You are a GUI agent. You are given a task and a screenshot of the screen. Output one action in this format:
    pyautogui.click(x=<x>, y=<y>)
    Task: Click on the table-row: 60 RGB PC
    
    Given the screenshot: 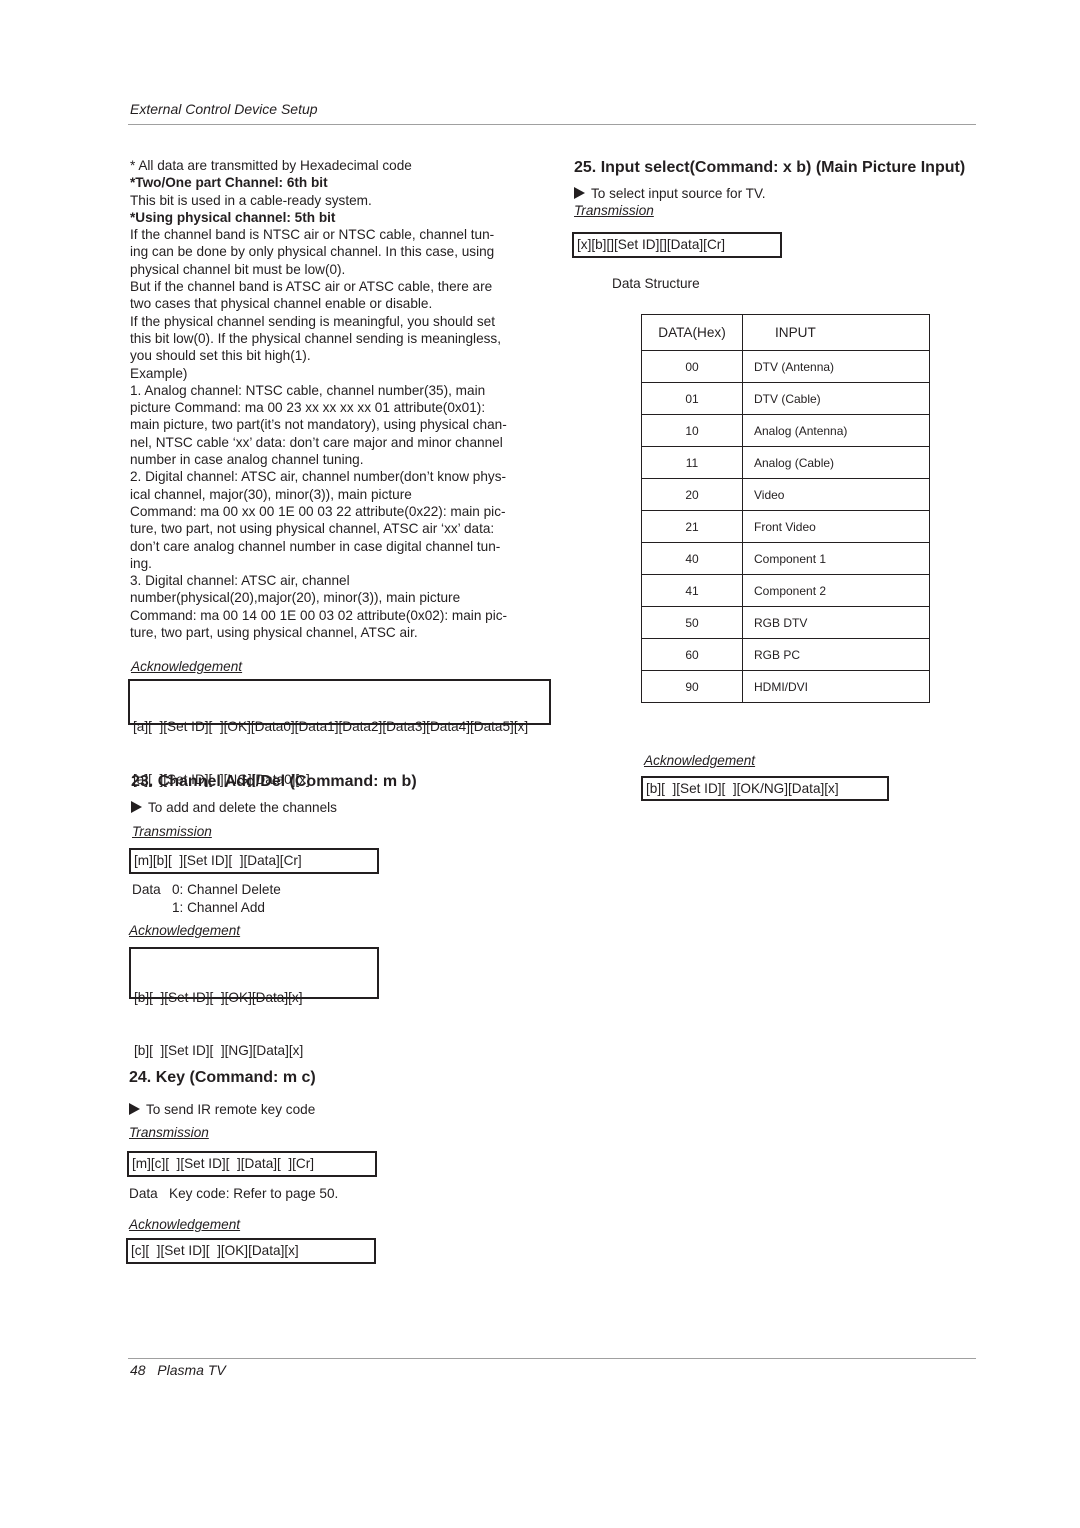 What is the action you would take?
    pyautogui.click(x=785, y=654)
    